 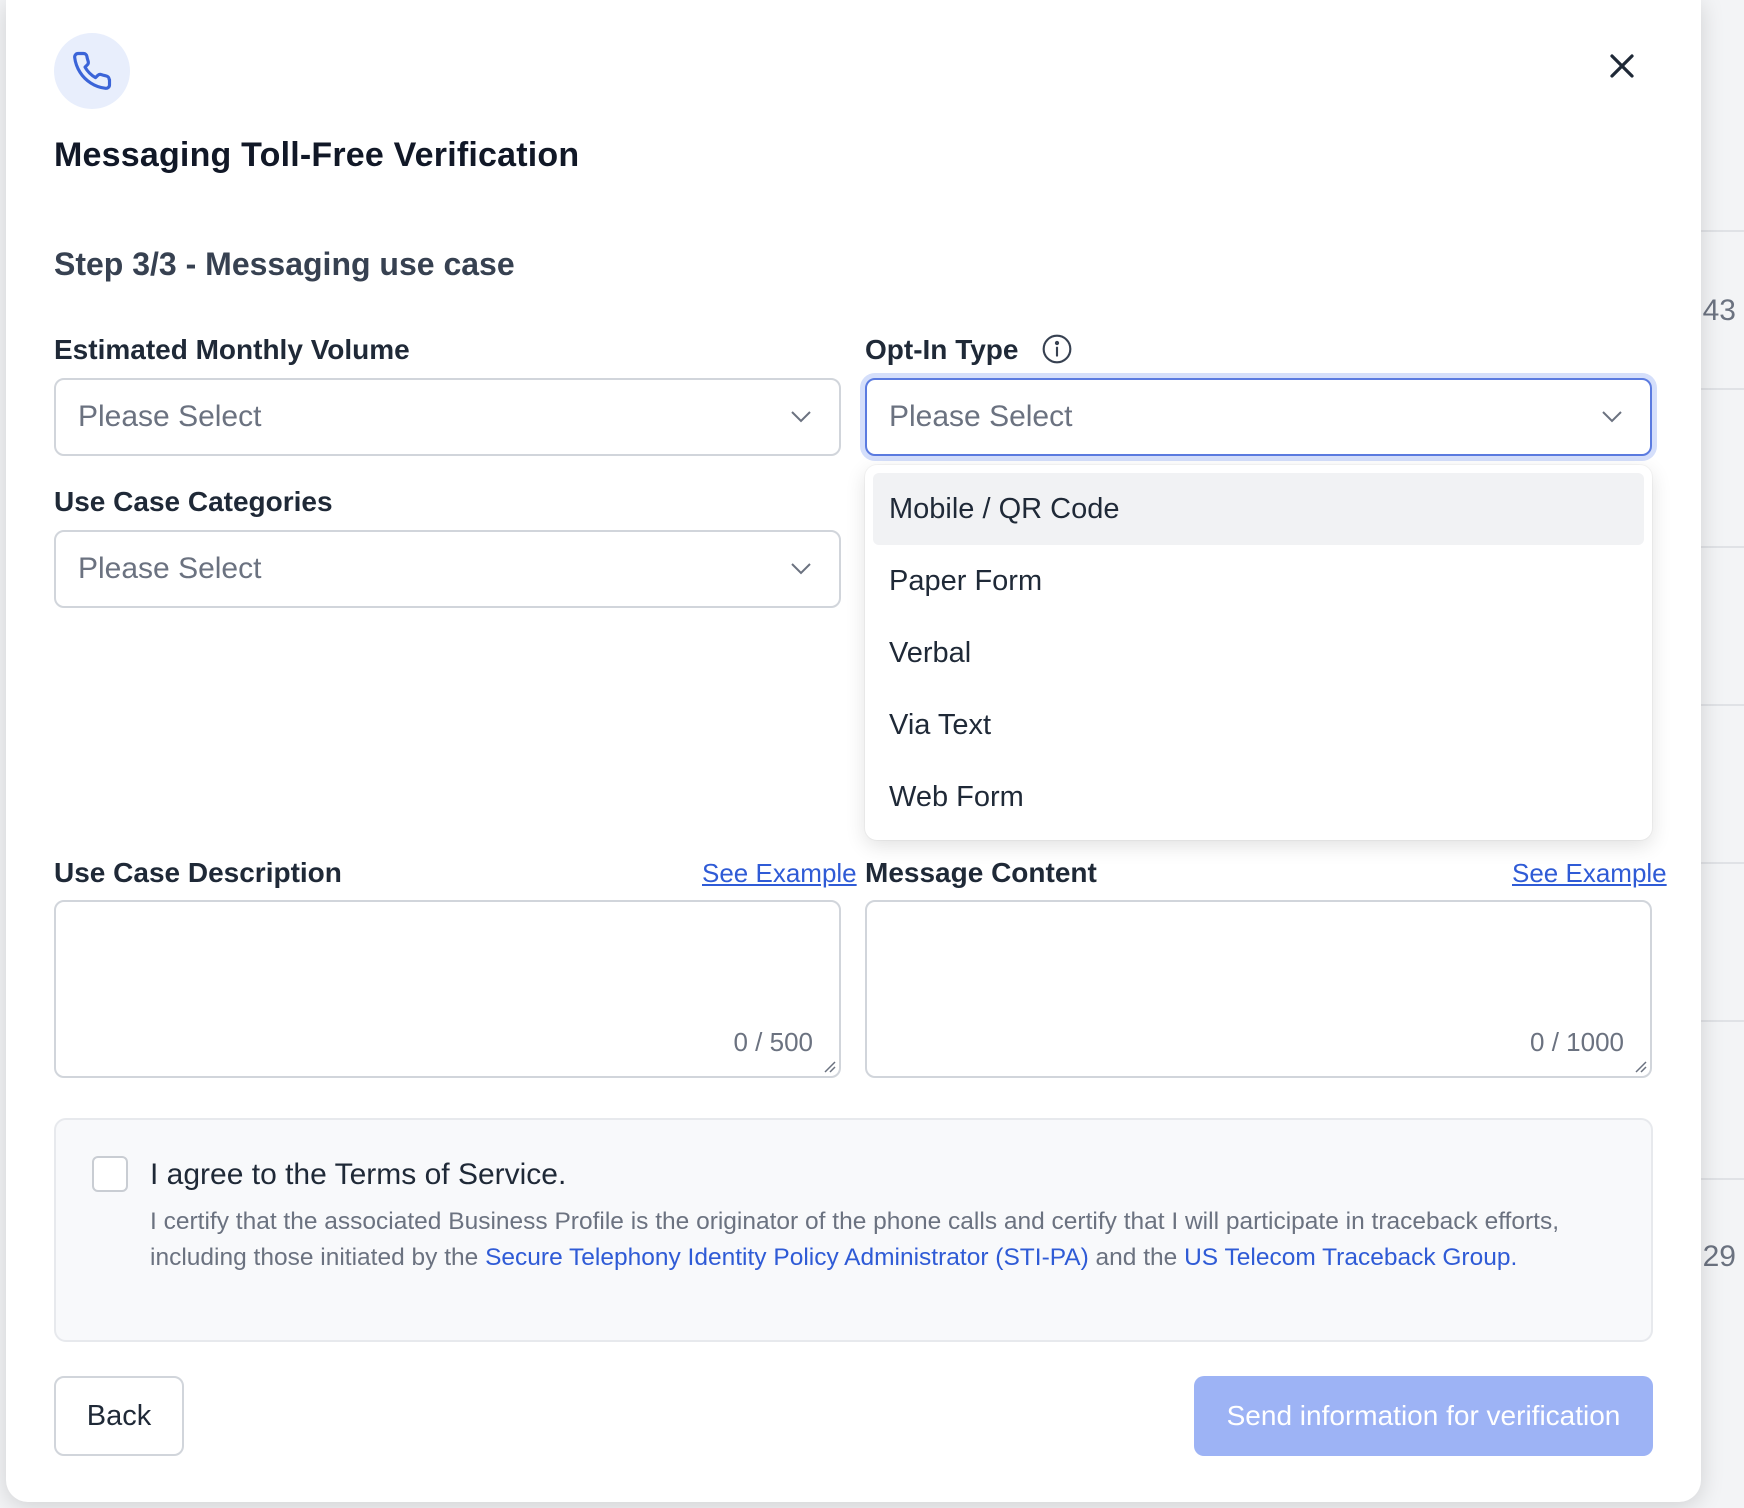 I want to click on opt-in-type-select: Please Select, so click(x=1258, y=417).